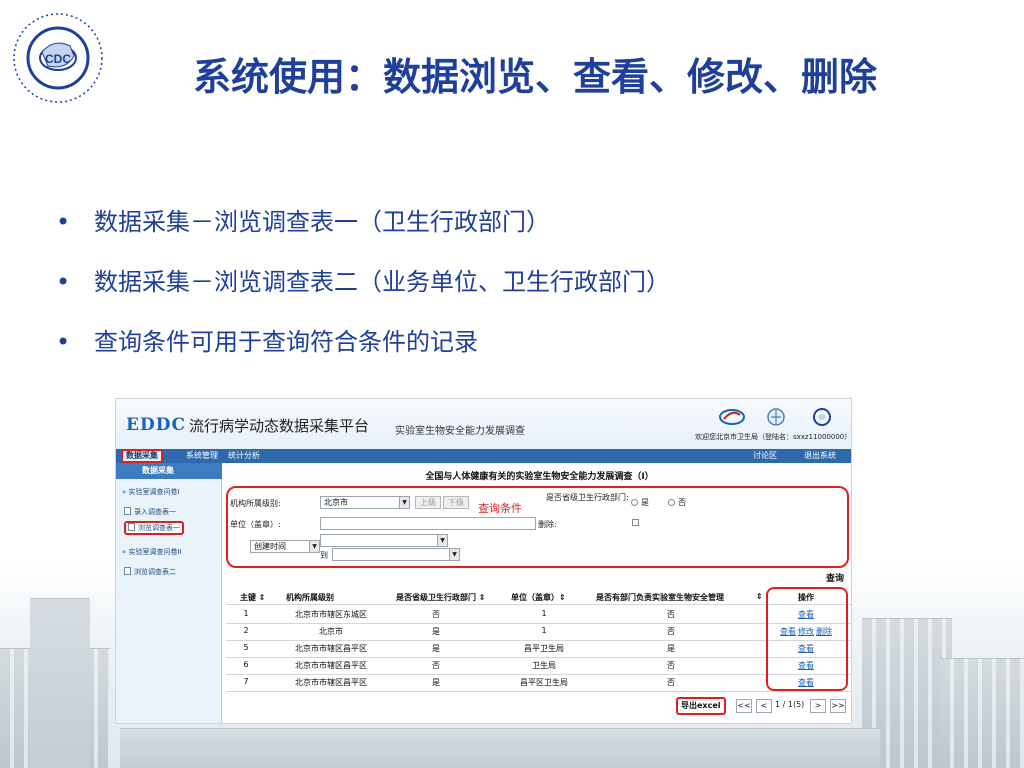  Describe the element at coordinates (155, 572) in the screenshot. I see `sidebar-item-label: 浏览调查表二` at that location.